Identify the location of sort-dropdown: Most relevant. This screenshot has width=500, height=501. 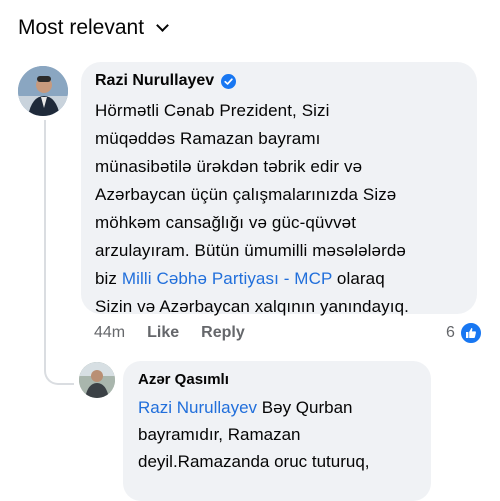
(93, 28).